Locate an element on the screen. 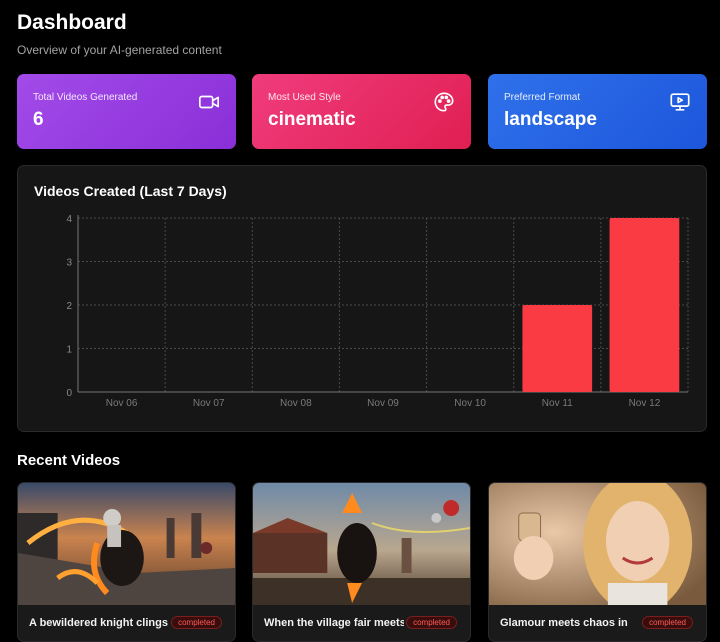  page-subtitle: Overview of your AI-generated content is located at coordinates (119, 50).